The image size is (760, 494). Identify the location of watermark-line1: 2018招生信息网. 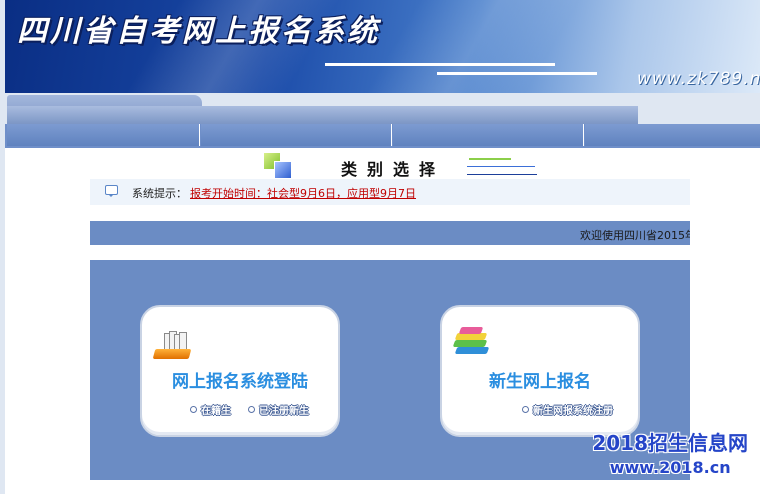
(670, 443).